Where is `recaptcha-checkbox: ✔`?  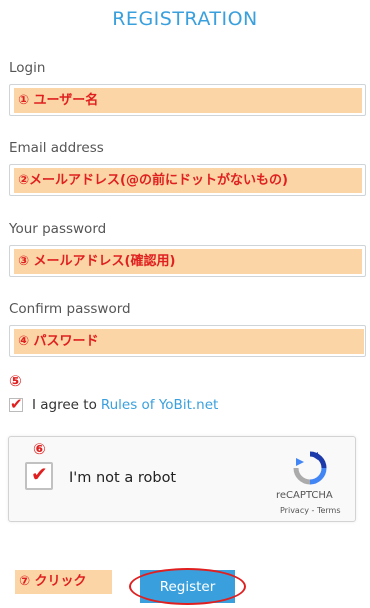 recaptcha-checkbox: ✔ is located at coordinates (39, 476).